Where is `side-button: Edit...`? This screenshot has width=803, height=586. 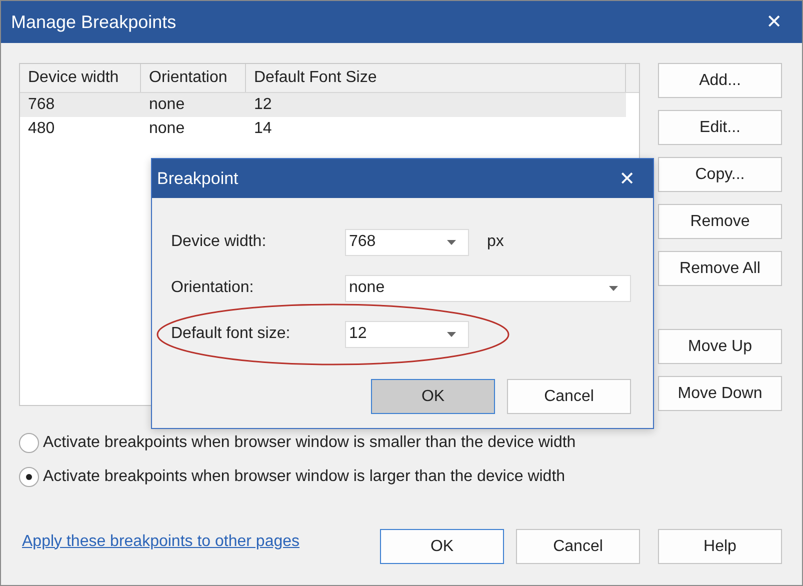
side-button: Edit... is located at coordinates (720, 127).